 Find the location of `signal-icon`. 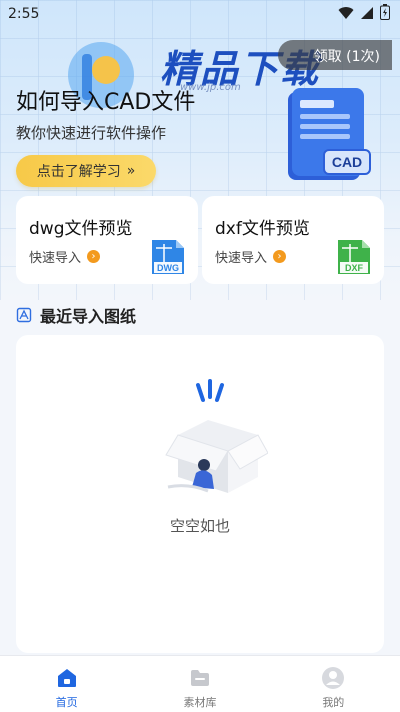

signal-icon is located at coordinates (367, 14).